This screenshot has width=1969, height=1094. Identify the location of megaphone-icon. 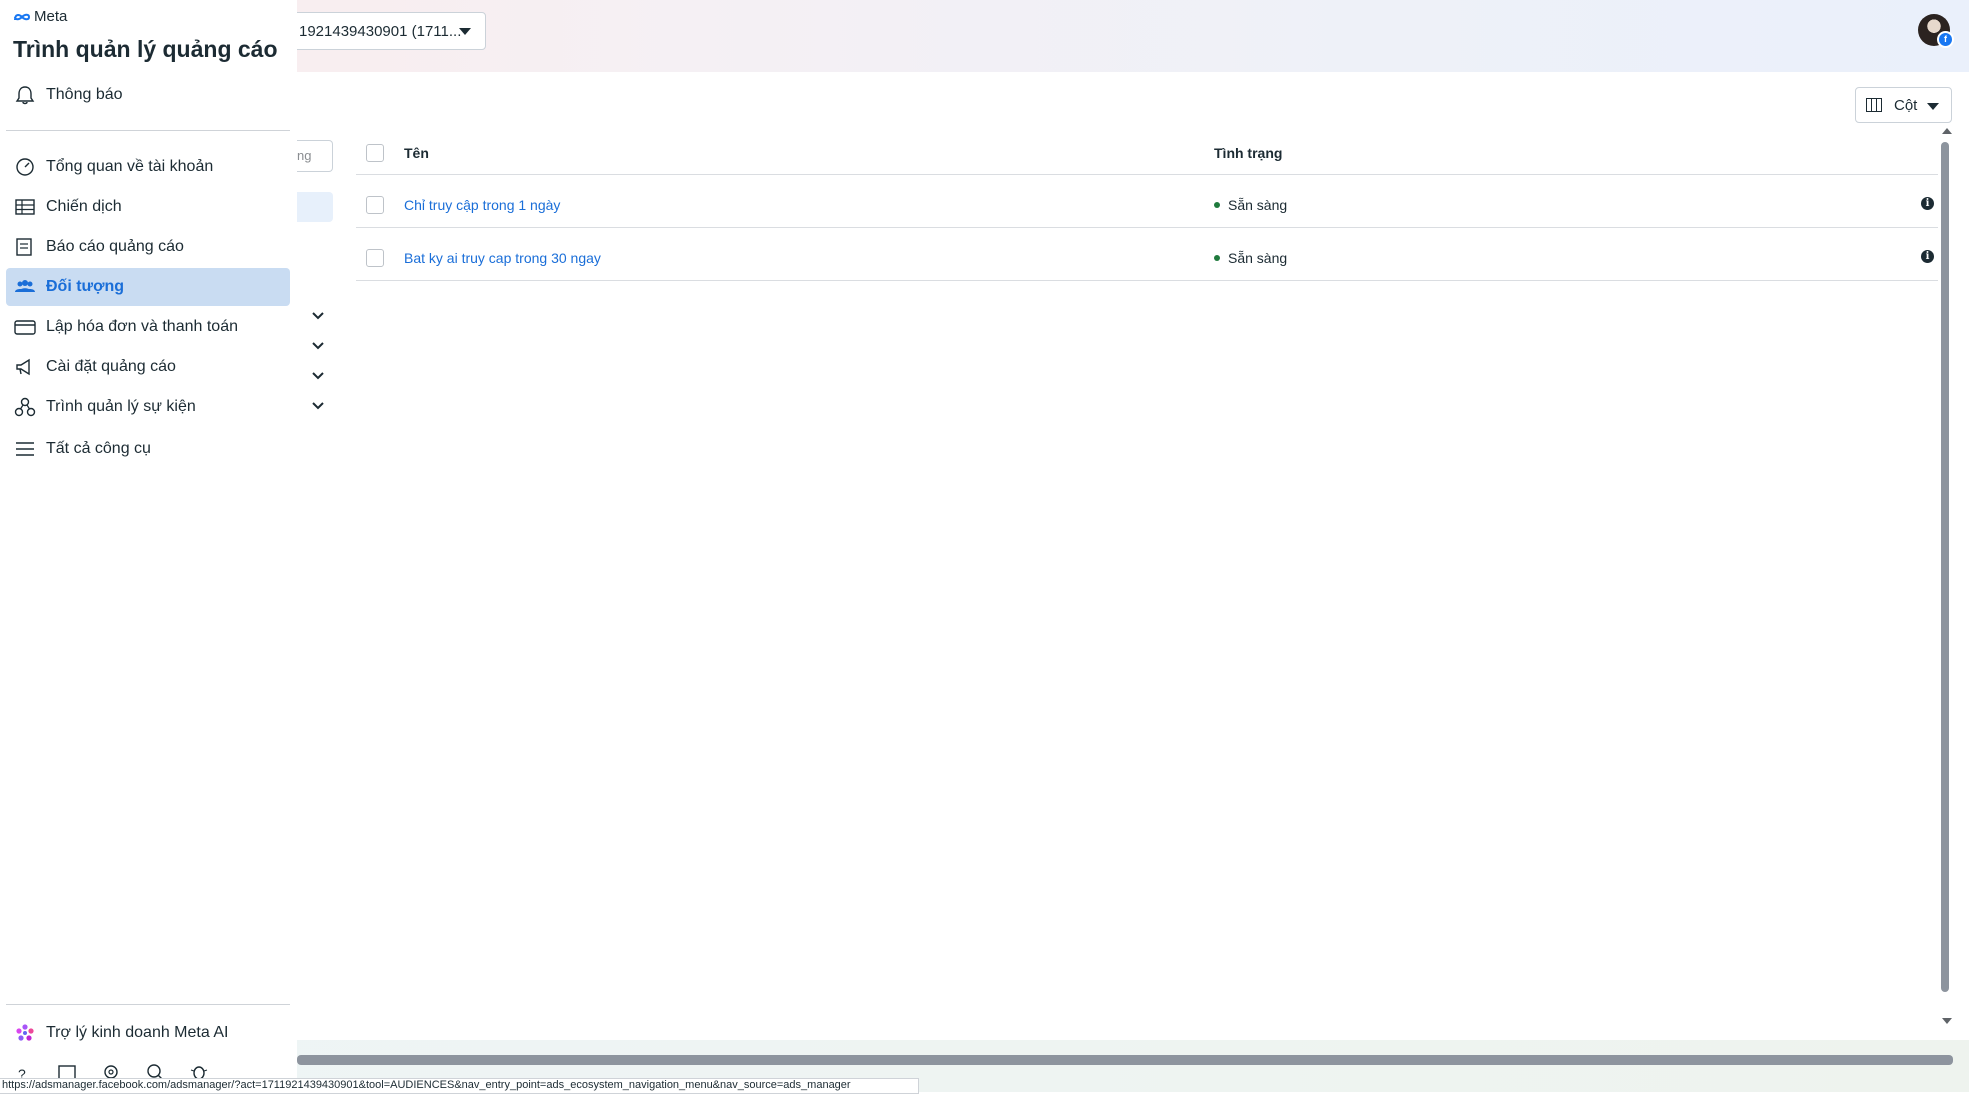
(23, 367).